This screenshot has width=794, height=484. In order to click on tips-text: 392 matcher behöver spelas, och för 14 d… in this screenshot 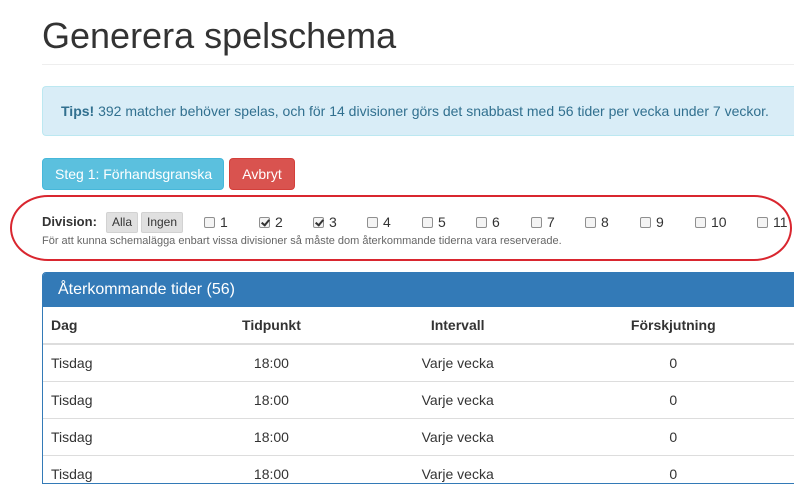, I will do `click(431, 111)`.